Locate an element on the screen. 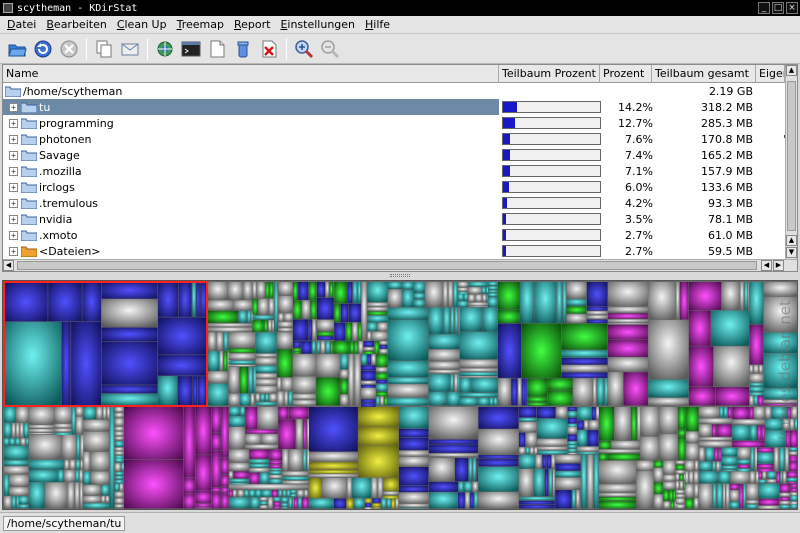 The image size is (800, 533). trash-icon is located at coordinates (243, 49).